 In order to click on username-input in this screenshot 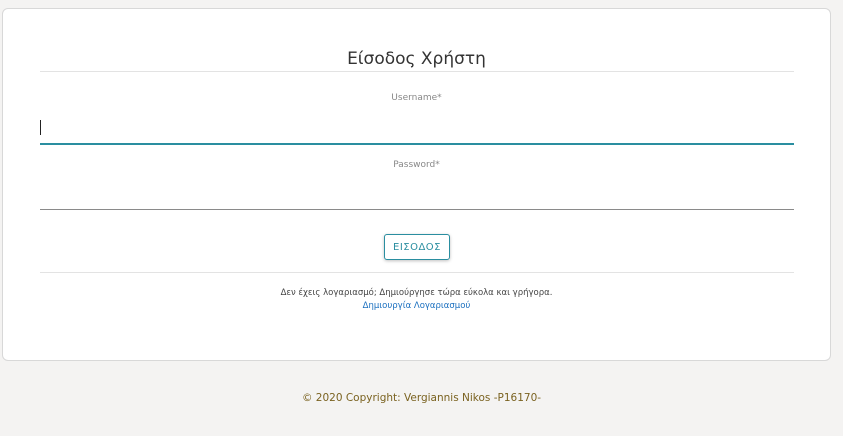, I will do `click(417, 132)`.